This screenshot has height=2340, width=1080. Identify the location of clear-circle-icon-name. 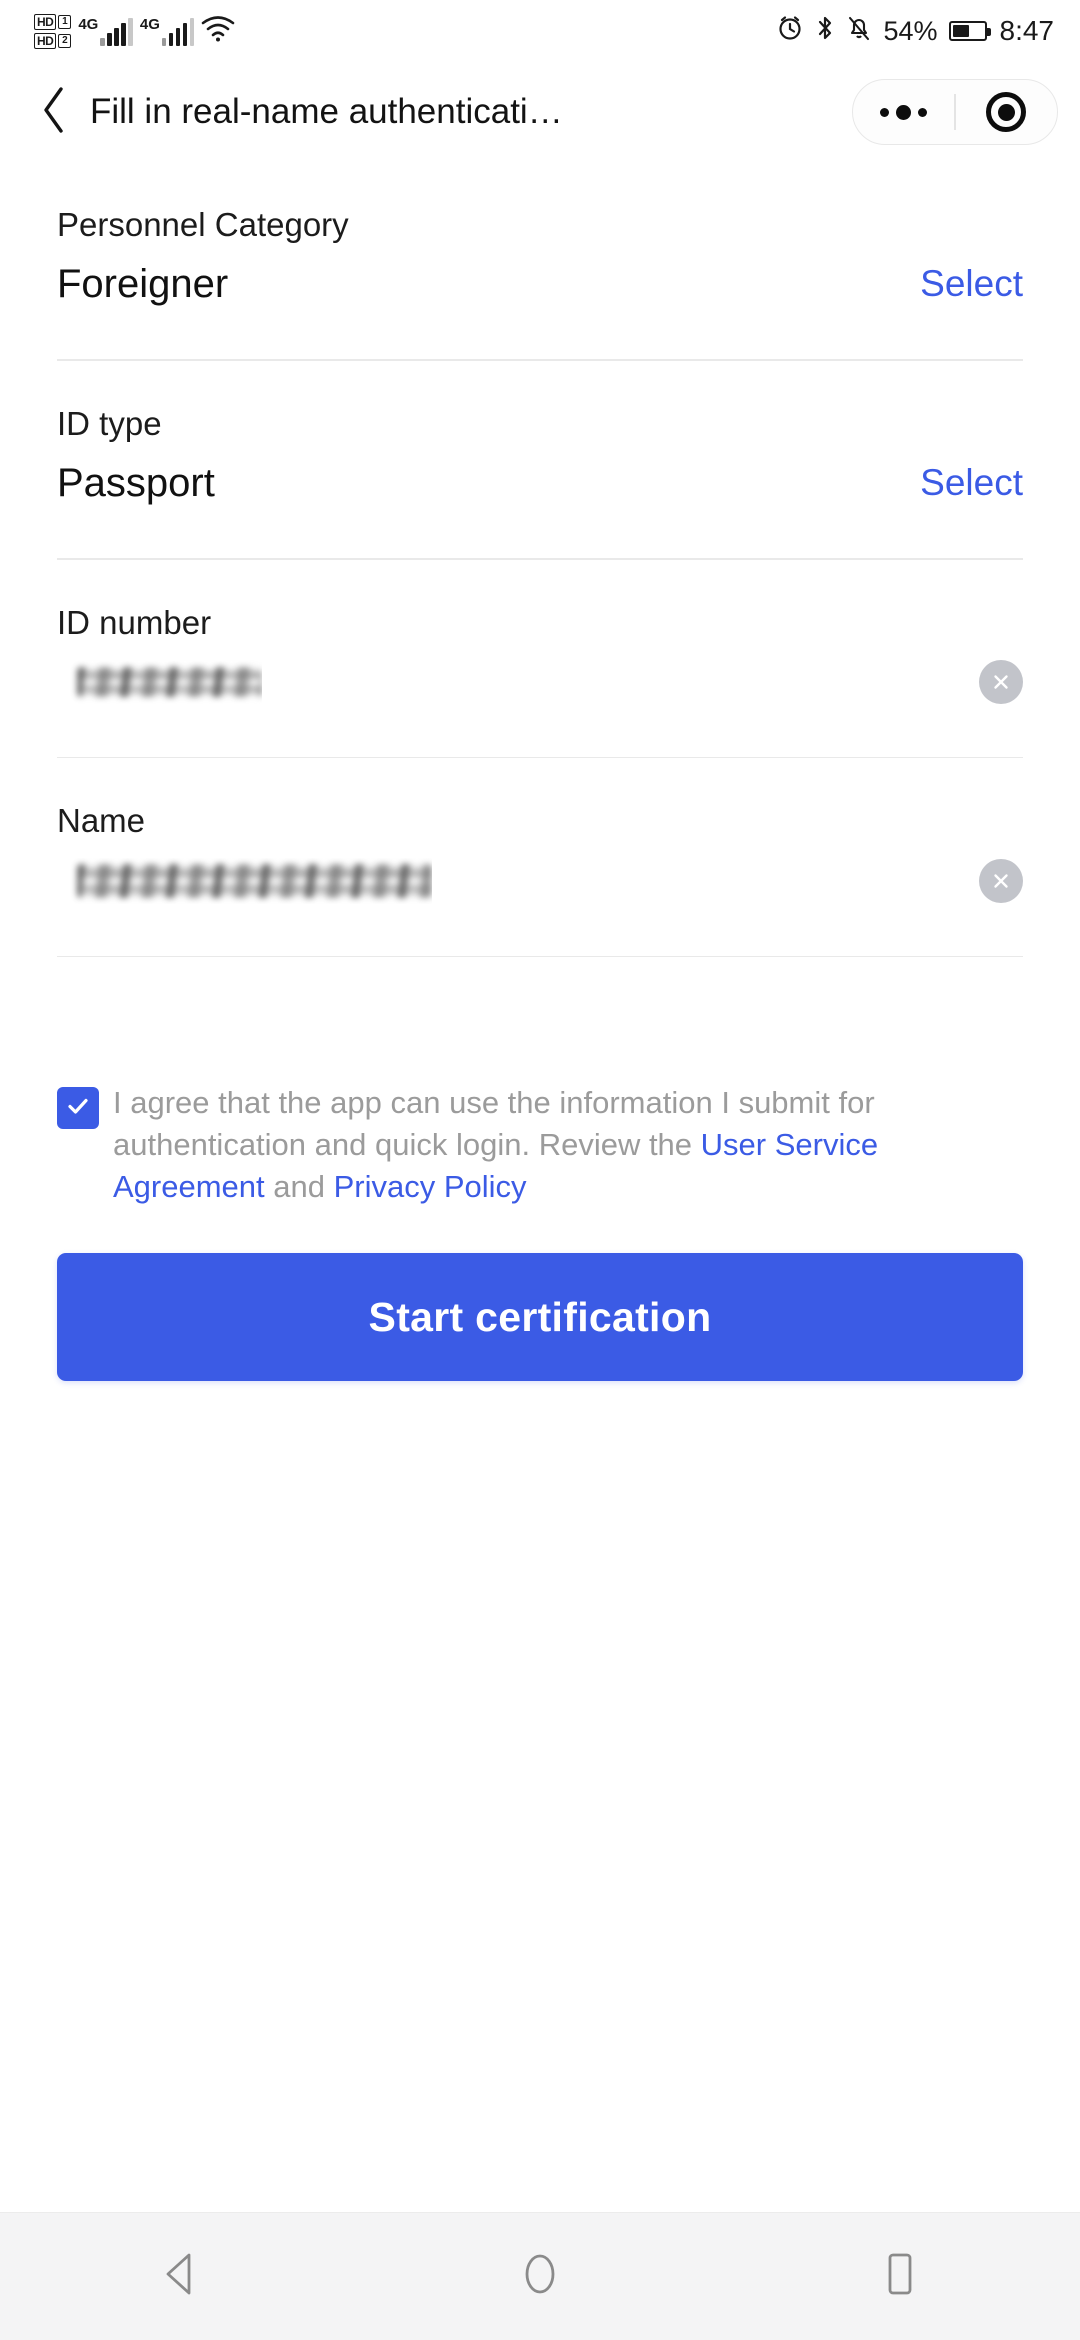
(1001, 880).